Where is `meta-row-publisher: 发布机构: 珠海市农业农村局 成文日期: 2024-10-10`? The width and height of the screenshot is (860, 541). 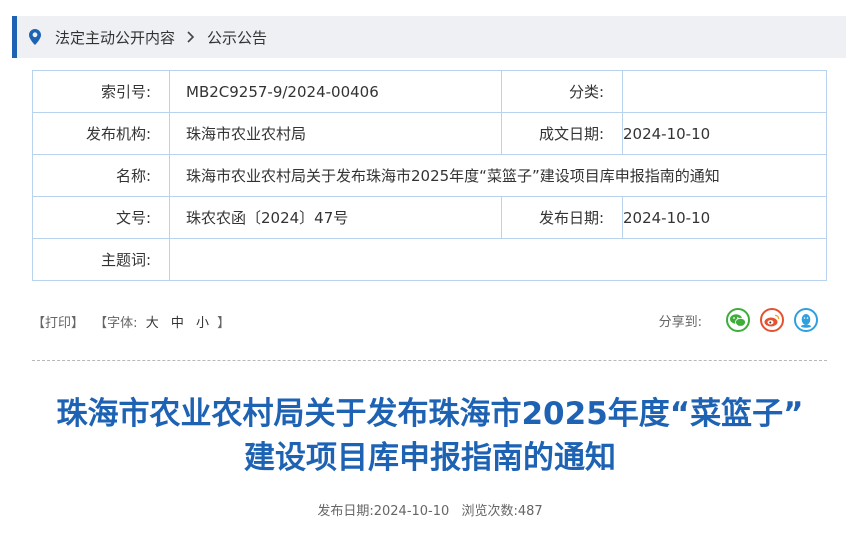 meta-row-publisher: 发布机构: 珠海市农业农村局 成文日期: 2024-10-10 is located at coordinates (429, 133).